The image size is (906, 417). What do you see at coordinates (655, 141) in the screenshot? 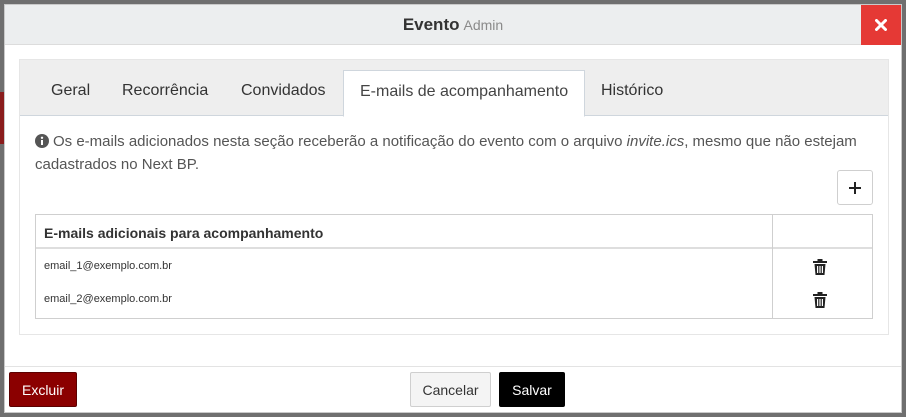
I see `info-filename: invite.ics` at bounding box center [655, 141].